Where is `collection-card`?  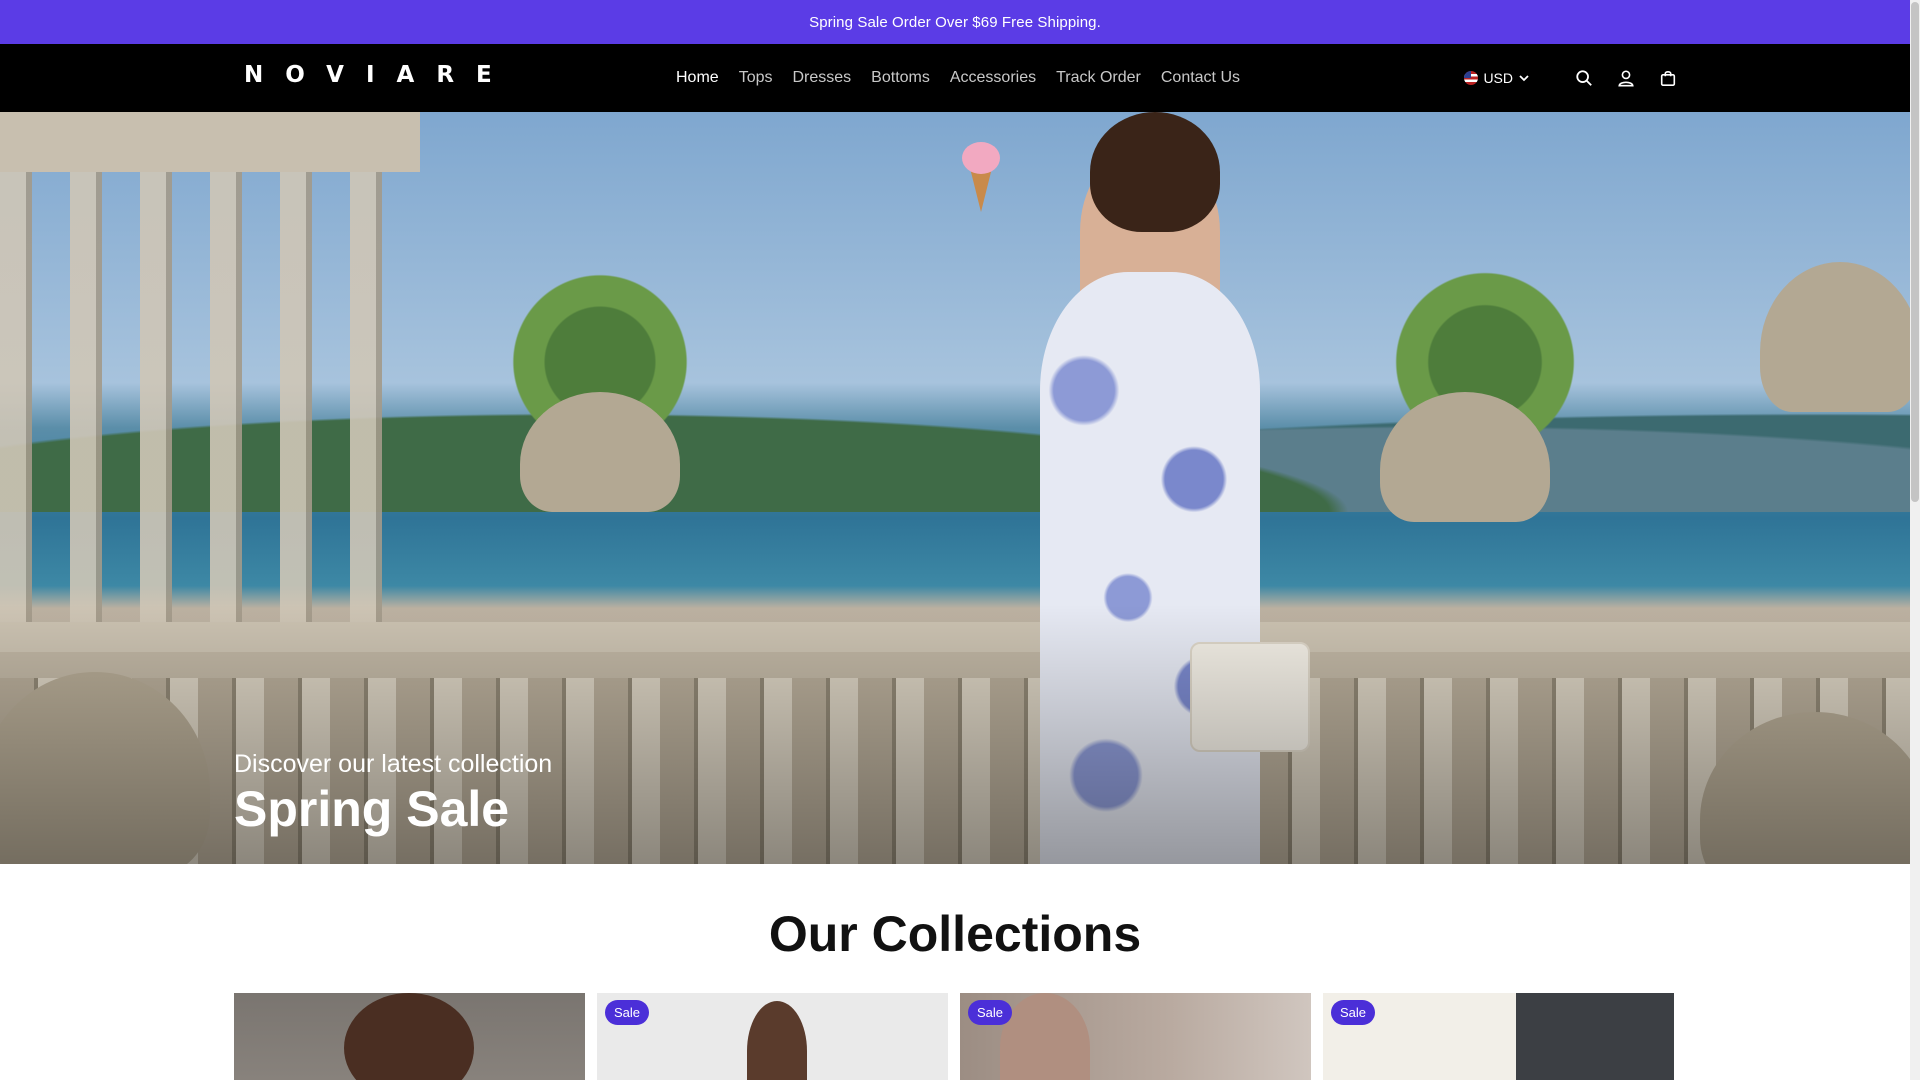 collection-card is located at coordinates (409, 1036).